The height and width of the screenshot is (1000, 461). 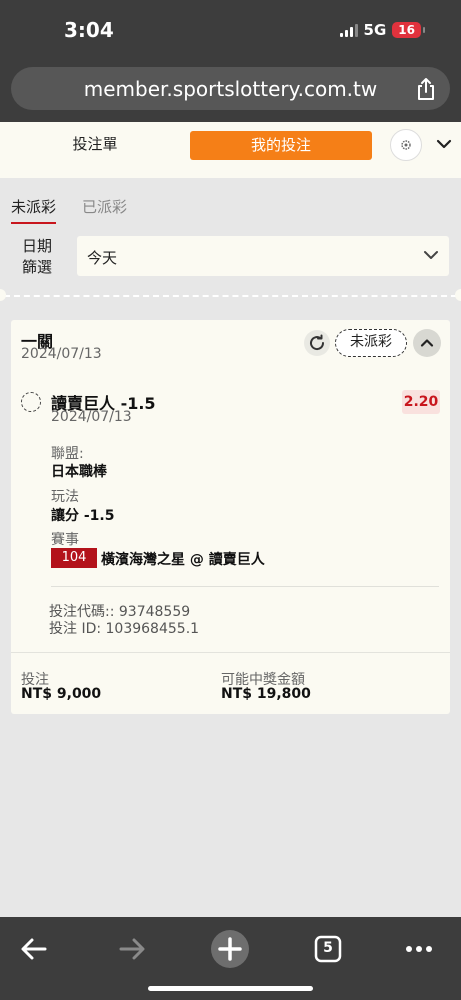 I want to click on settings-button, so click(x=406, y=145).